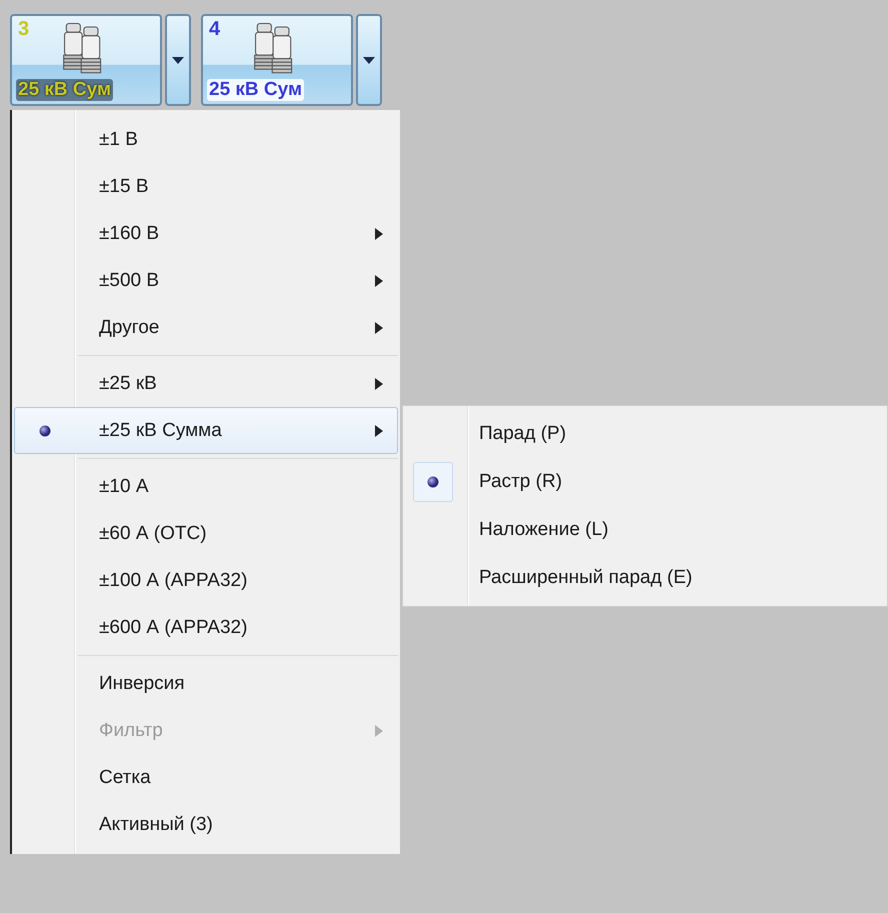  I want to click on menu-item: Активный (3), so click(206, 824).